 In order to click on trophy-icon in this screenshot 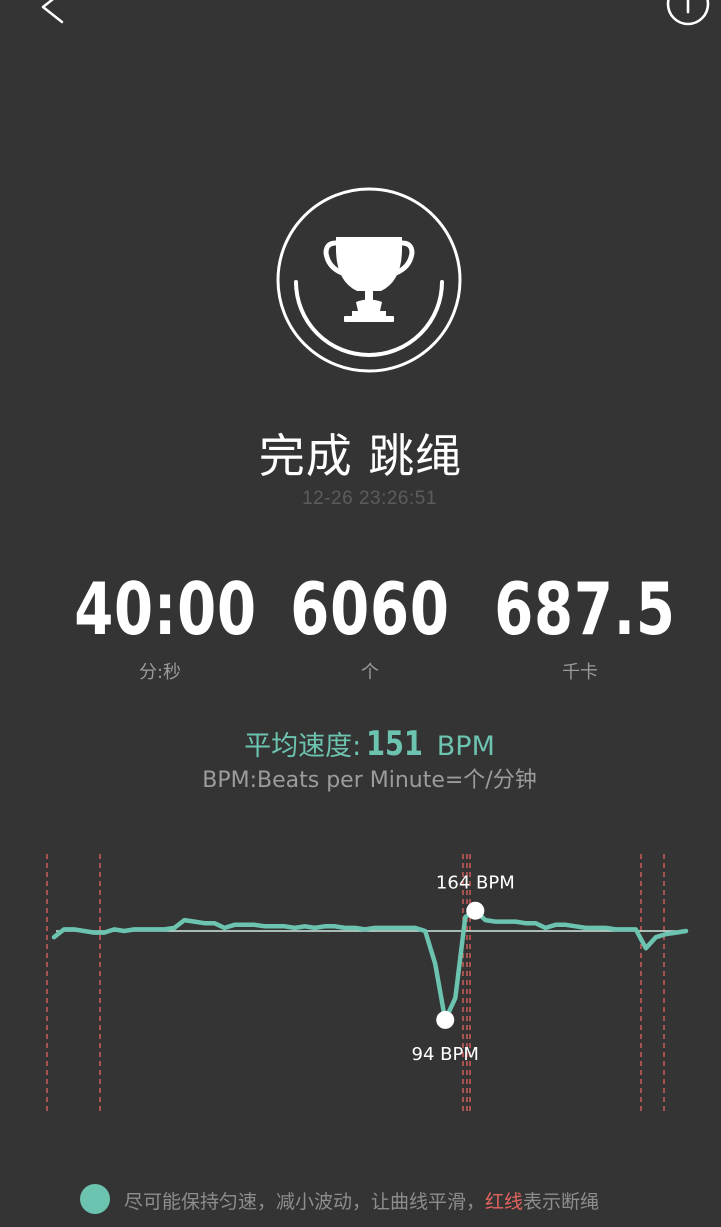, I will do `click(369, 280)`.